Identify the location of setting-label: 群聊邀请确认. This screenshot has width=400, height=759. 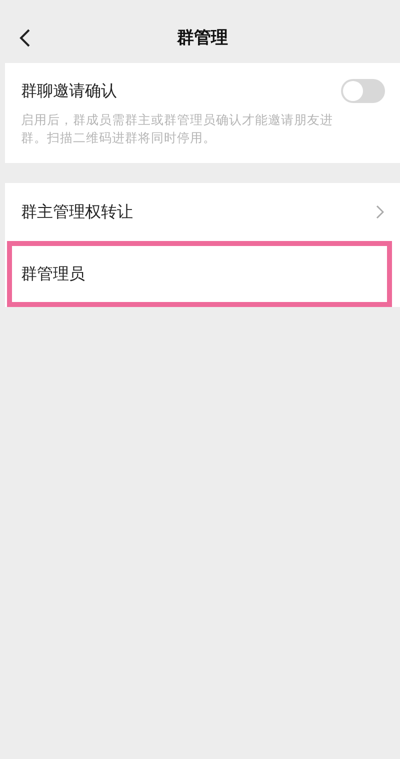
(69, 91).